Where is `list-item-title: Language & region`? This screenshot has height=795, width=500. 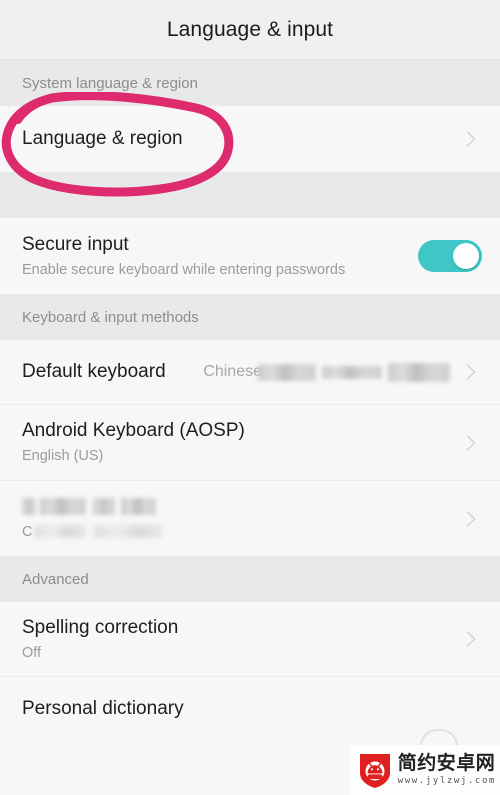 list-item-title: Language & region is located at coordinates (102, 138).